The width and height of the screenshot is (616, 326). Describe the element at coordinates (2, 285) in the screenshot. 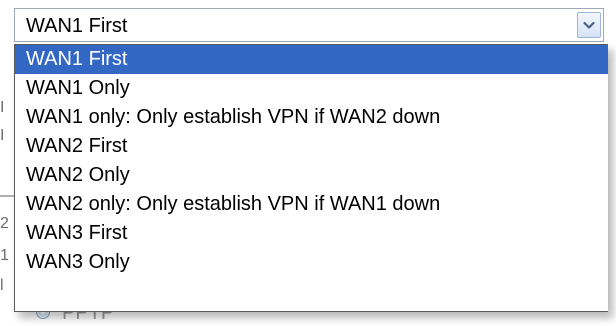

I see `background-text-fragment: l` at that location.